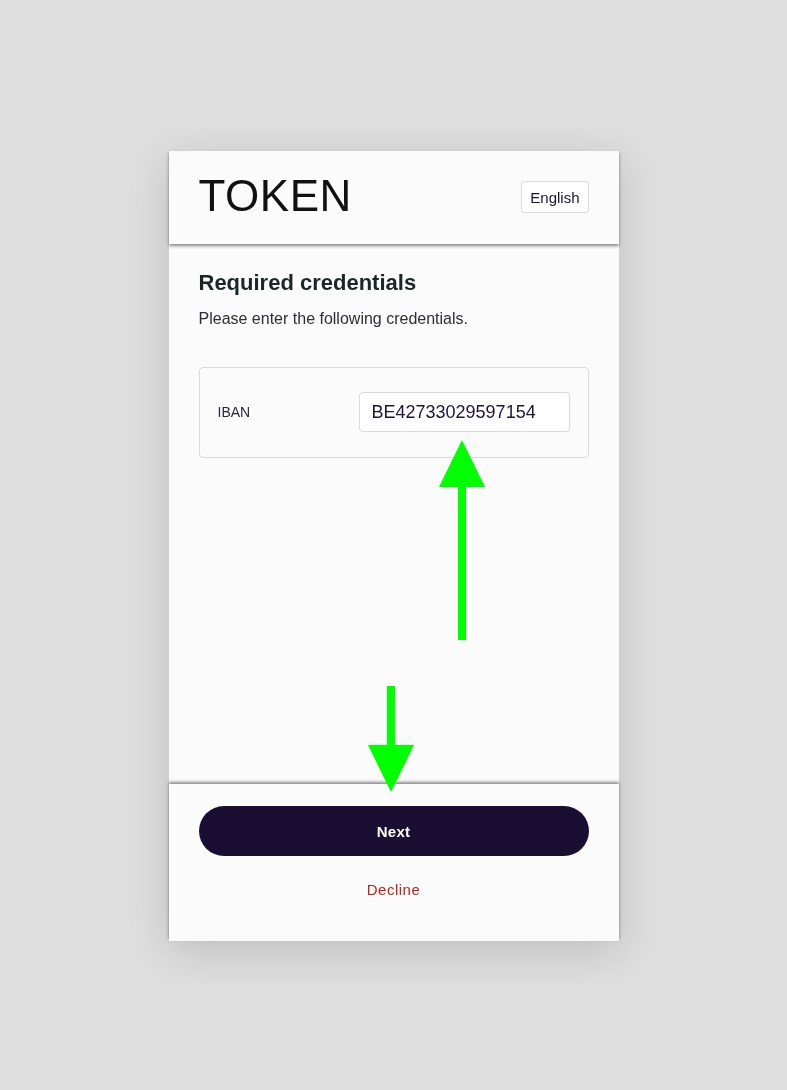  I want to click on language-button: English, so click(555, 197).